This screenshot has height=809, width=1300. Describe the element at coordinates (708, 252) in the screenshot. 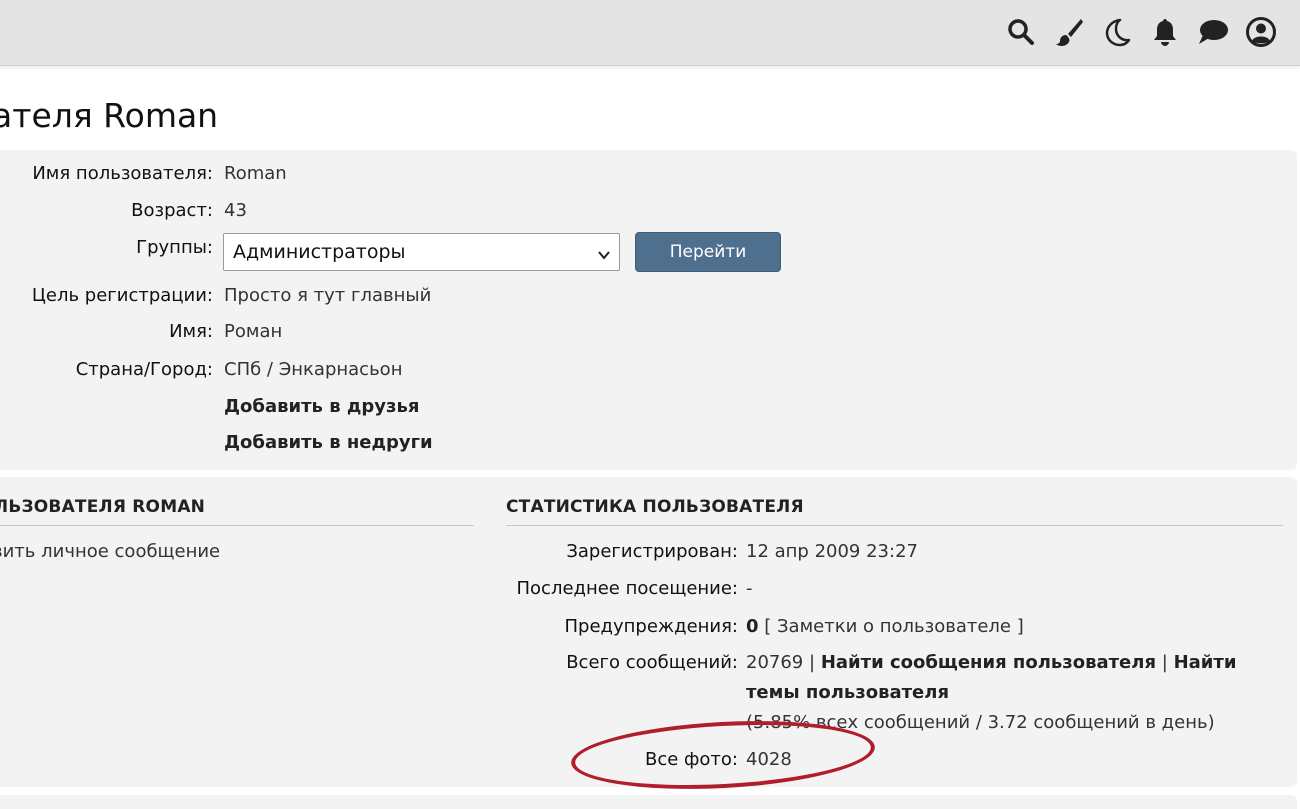

I see `go-button: Перейти` at that location.